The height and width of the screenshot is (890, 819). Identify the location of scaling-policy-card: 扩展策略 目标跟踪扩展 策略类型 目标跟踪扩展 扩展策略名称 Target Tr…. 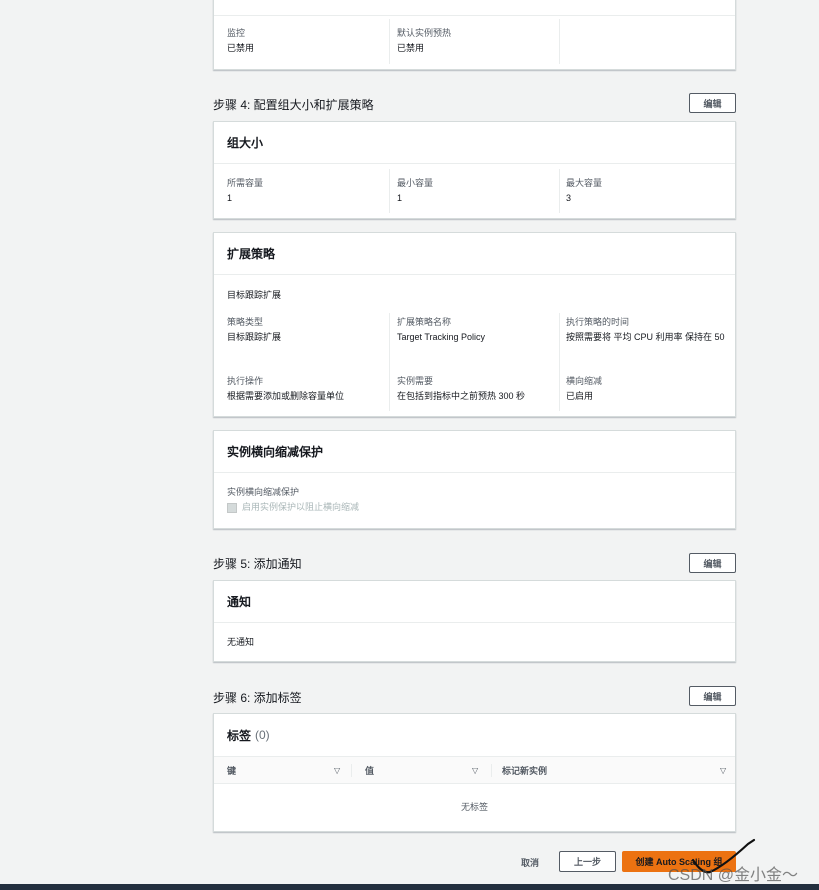
(474, 324).